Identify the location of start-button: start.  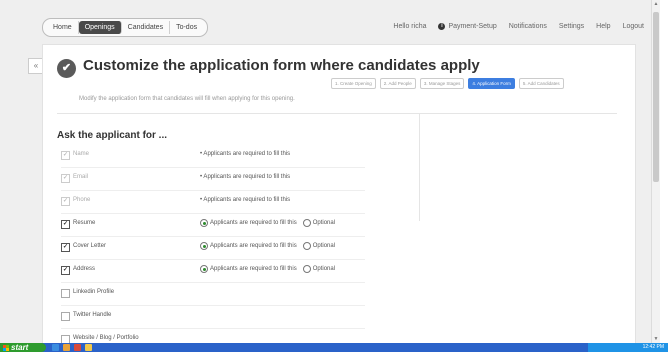
(23, 347).